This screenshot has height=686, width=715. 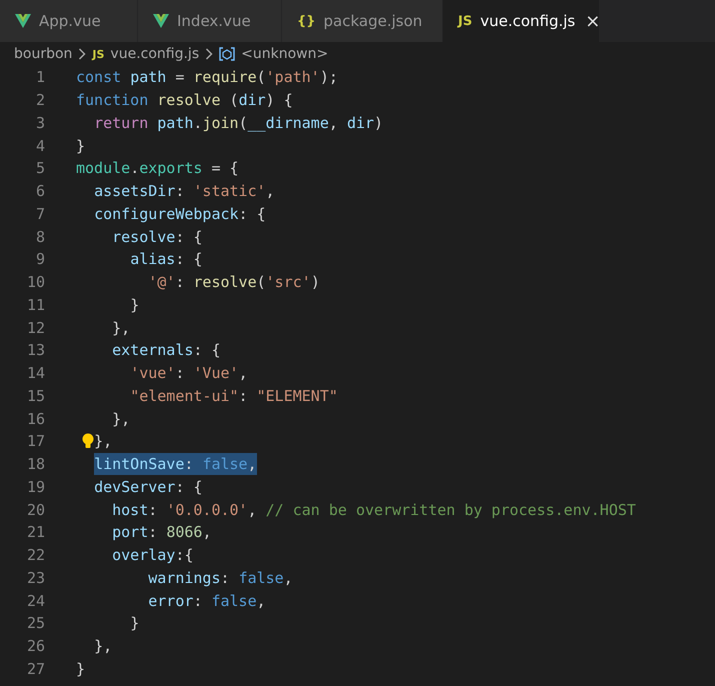 What do you see at coordinates (306, 21) in the screenshot?
I see `file-type-icon: {}` at bounding box center [306, 21].